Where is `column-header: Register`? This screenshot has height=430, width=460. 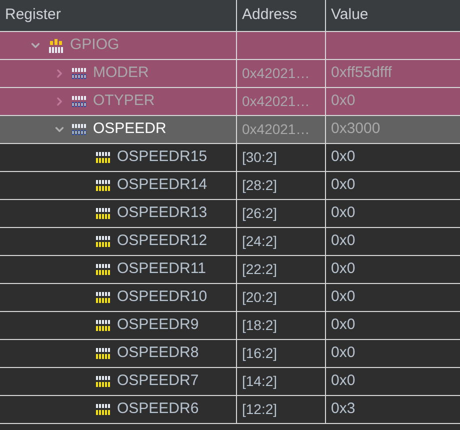
column-header: Register is located at coordinates (118, 15).